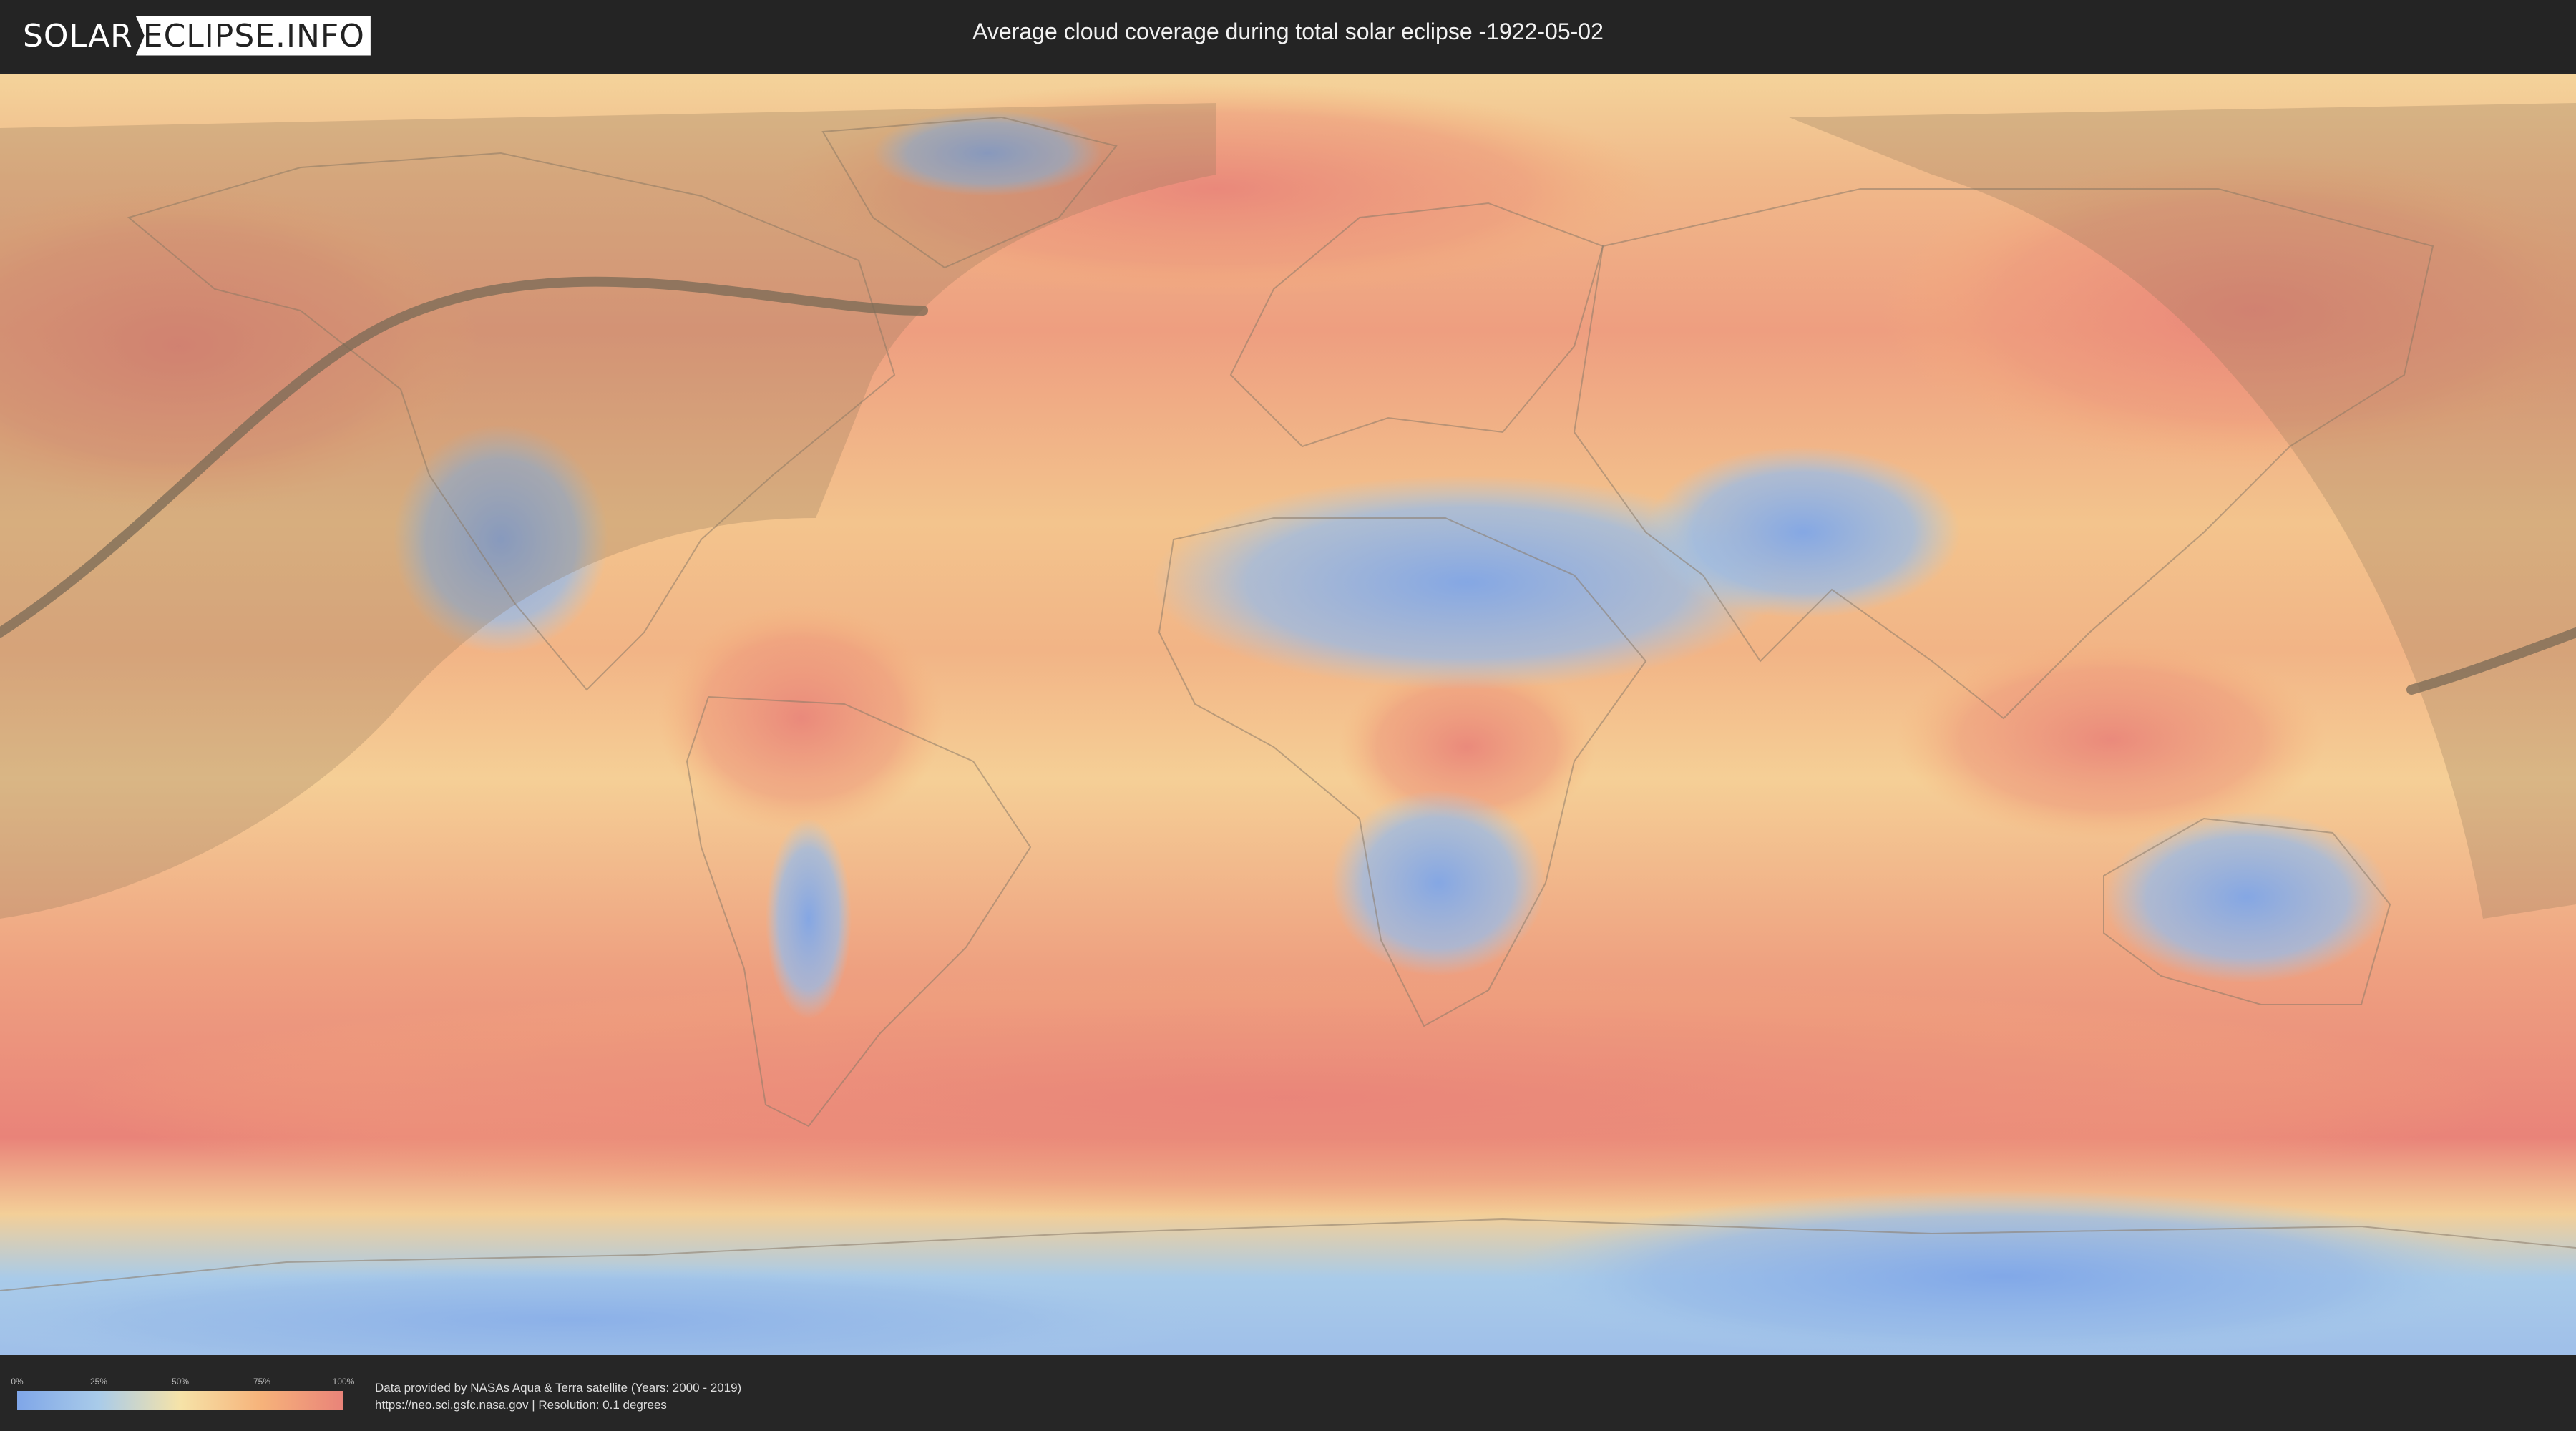  Describe the element at coordinates (98, 1382) in the screenshot. I see `legend-tick-25: 25%` at that location.